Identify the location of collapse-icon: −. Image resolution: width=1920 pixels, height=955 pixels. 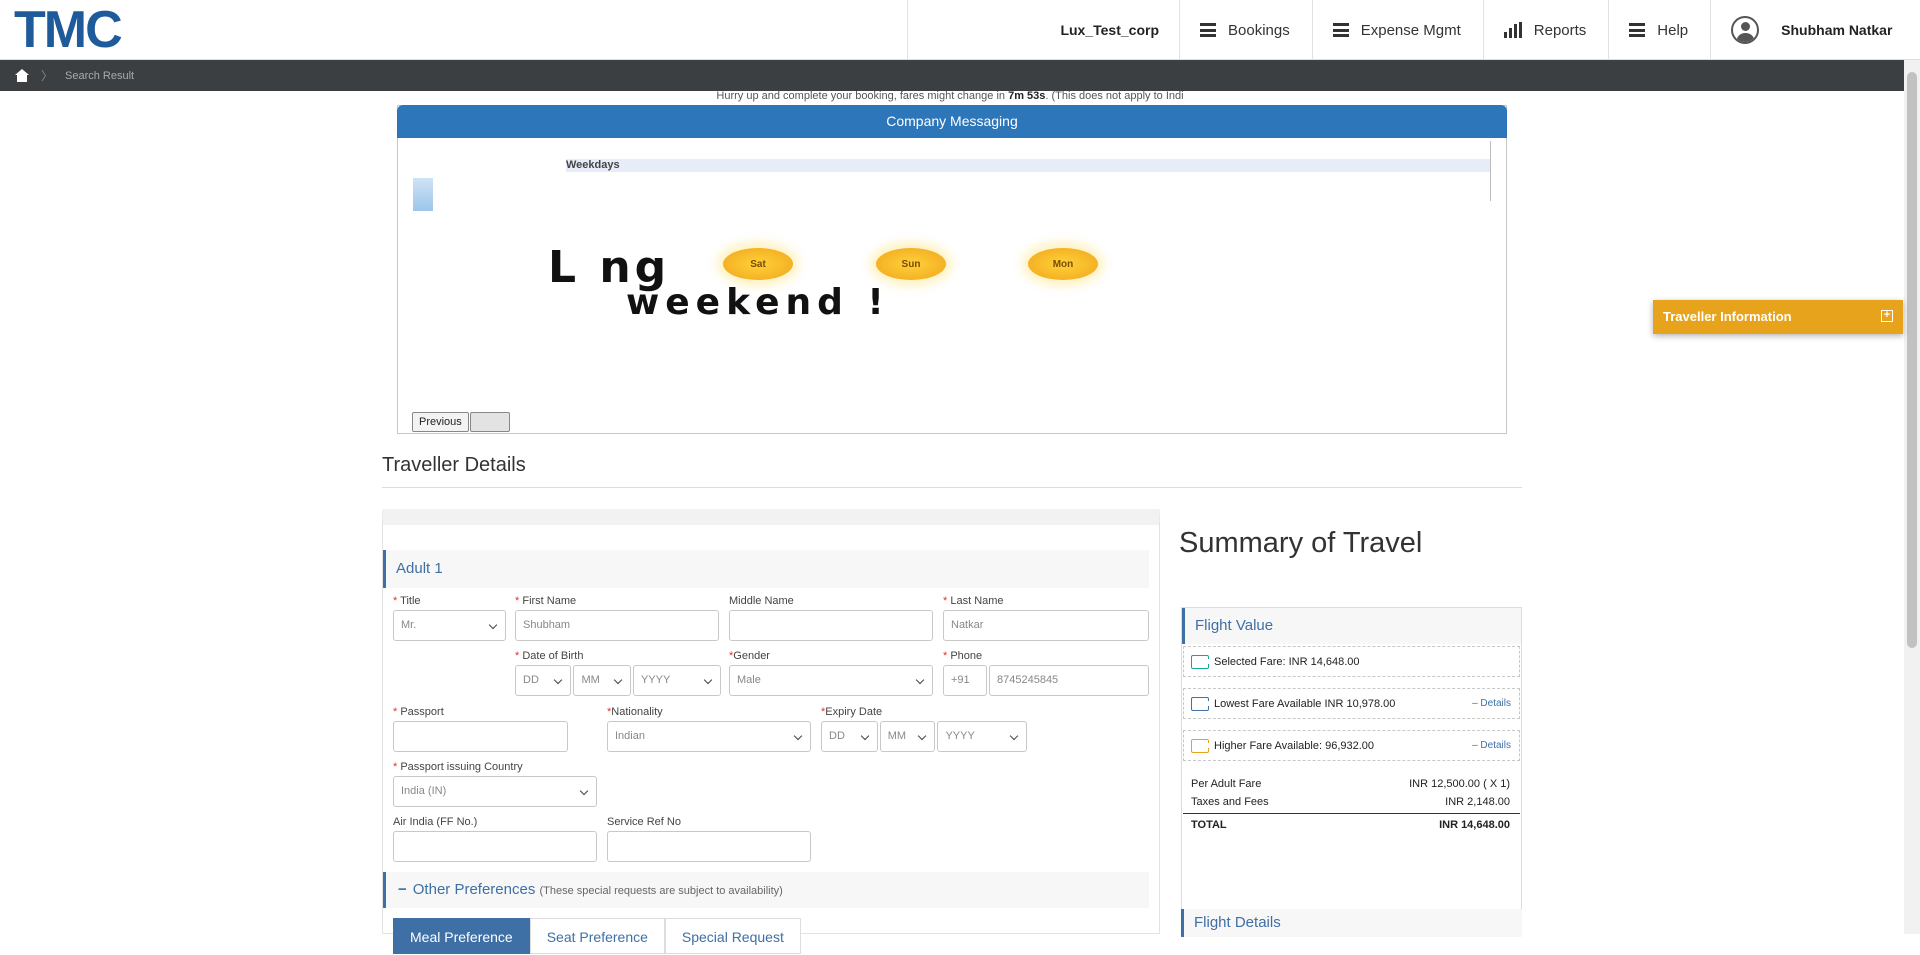
(402, 889).